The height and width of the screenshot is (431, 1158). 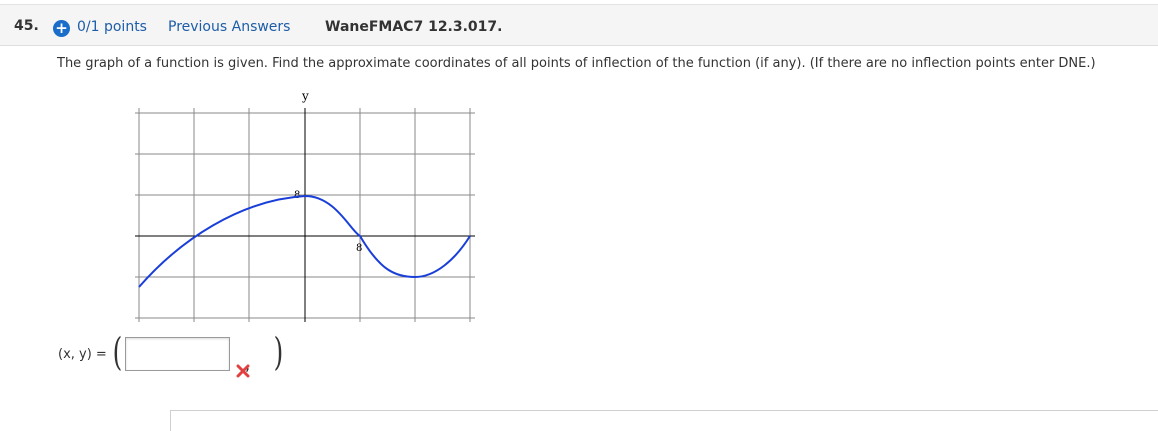 I want to click on x-mark-icon, so click(x=243, y=371).